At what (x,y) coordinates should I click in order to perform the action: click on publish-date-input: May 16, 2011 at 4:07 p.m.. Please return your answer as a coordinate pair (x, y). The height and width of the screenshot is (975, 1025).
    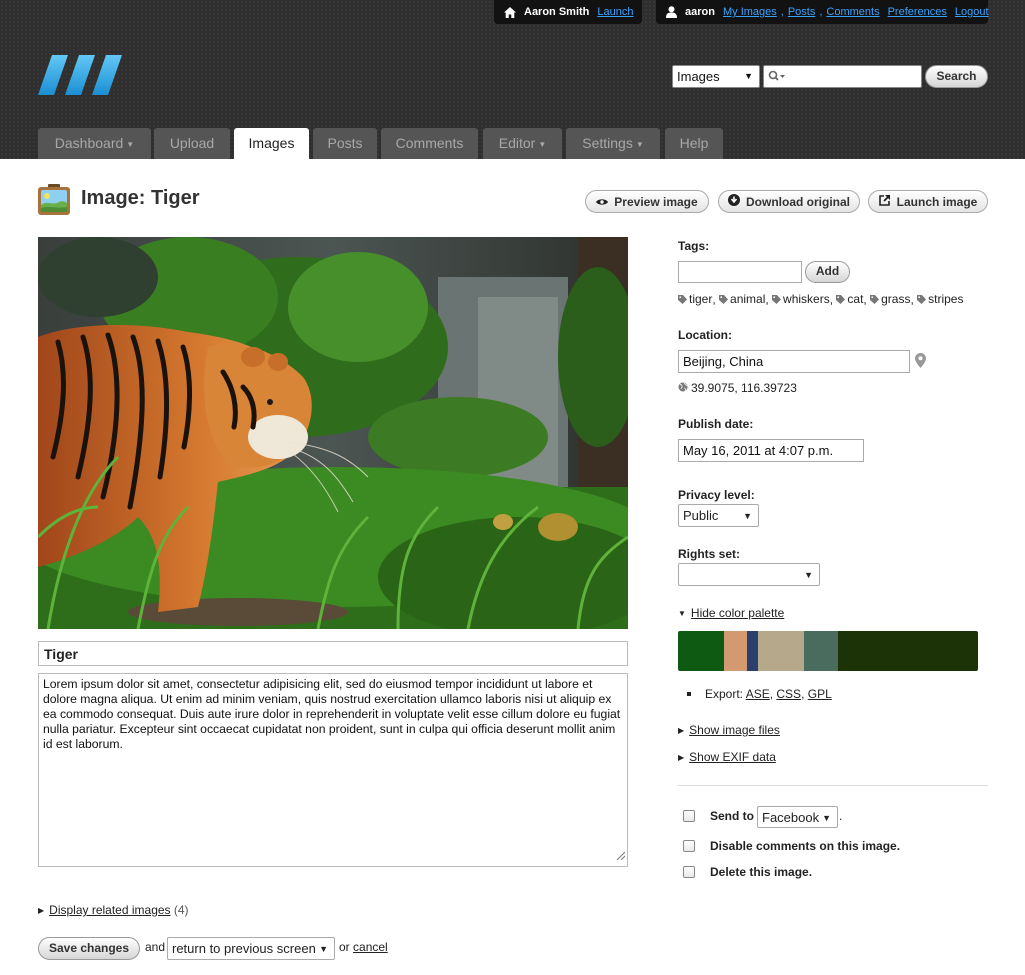
    Looking at the image, I should click on (771, 450).